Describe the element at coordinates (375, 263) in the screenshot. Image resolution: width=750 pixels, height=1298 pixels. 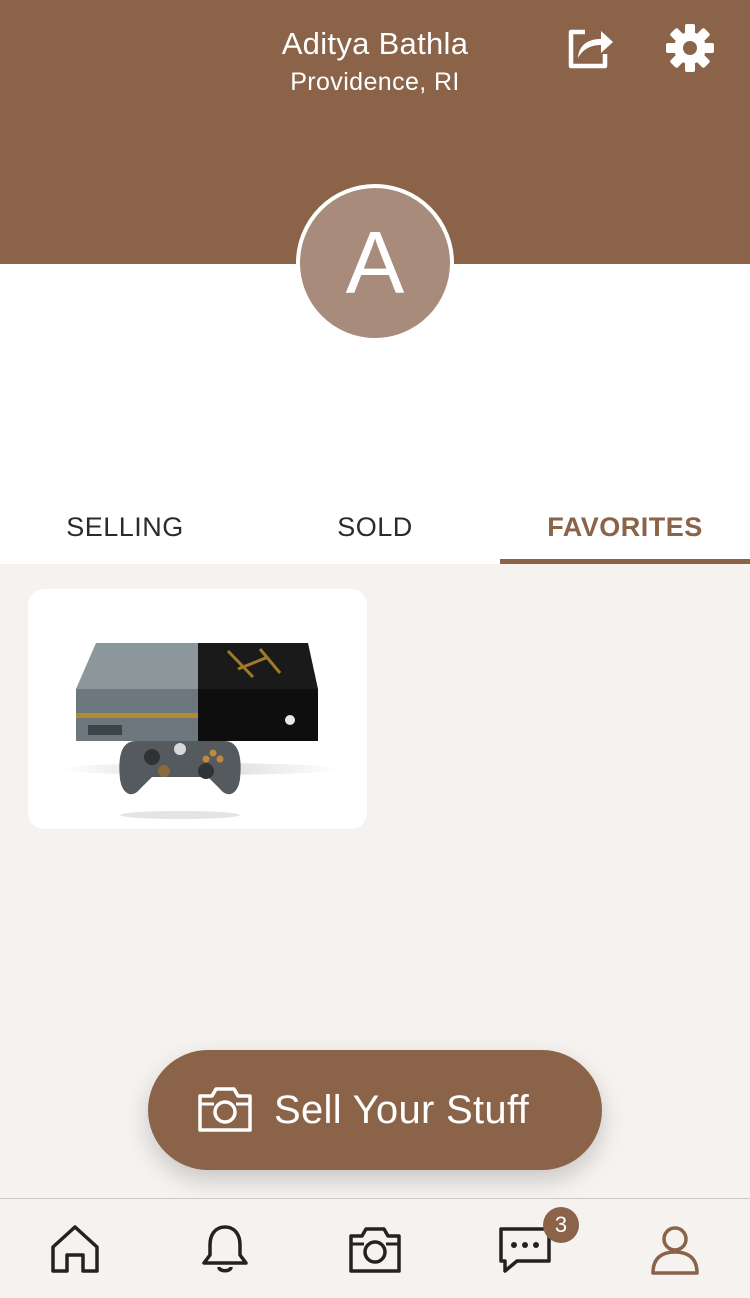
I see `avatar: A` at that location.